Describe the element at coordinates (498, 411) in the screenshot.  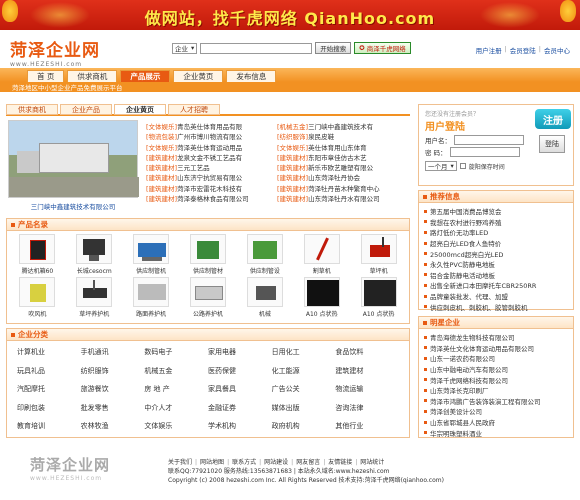
I see `list-item: 菏泽创美设计公司` at that location.